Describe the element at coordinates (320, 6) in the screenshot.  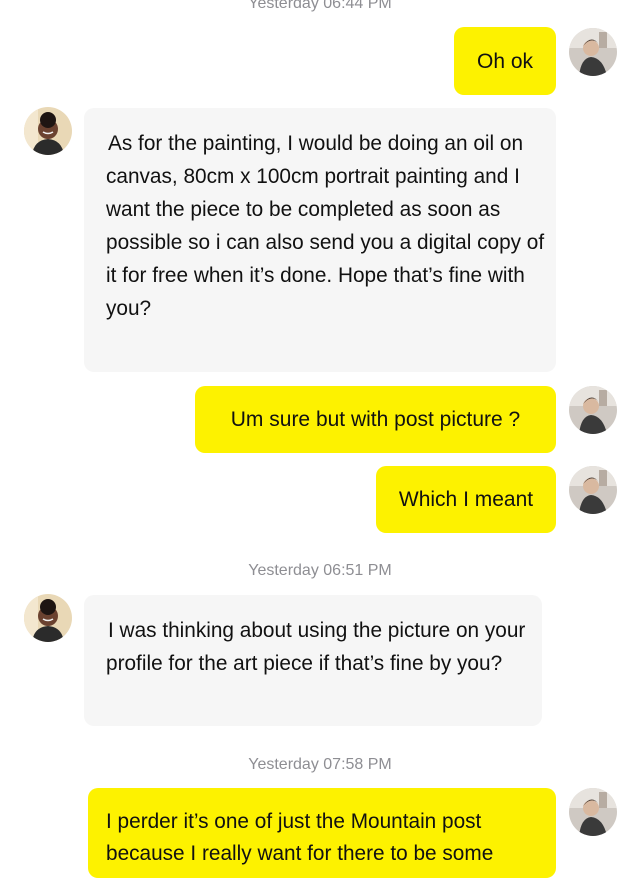
I see `message-timestamp: Yesterday 06:44 PM` at that location.